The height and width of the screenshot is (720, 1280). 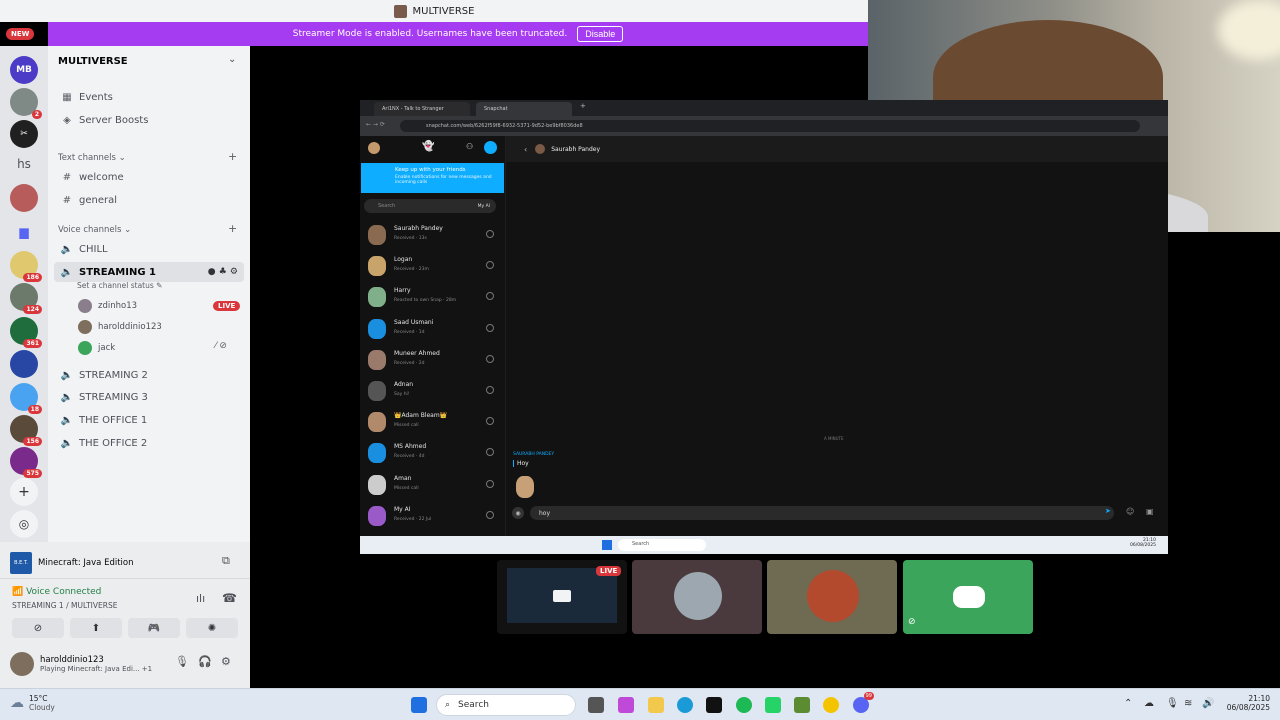 I want to click on taskbar-clock: 21:10 06/08/2025, so click(x=1246, y=703).